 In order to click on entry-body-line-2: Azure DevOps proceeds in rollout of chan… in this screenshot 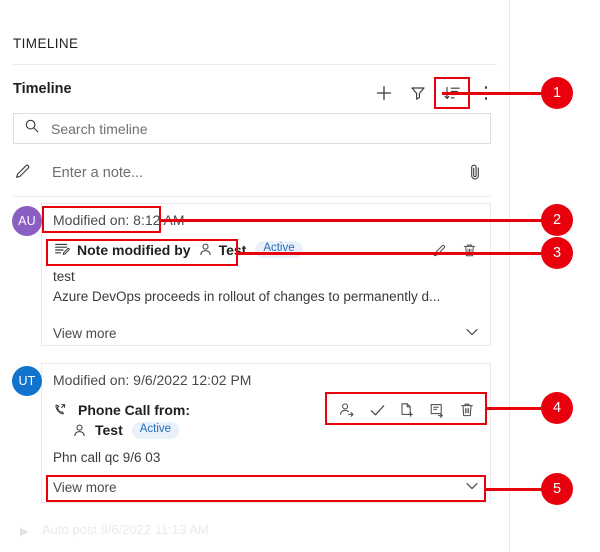, I will do `click(247, 296)`.